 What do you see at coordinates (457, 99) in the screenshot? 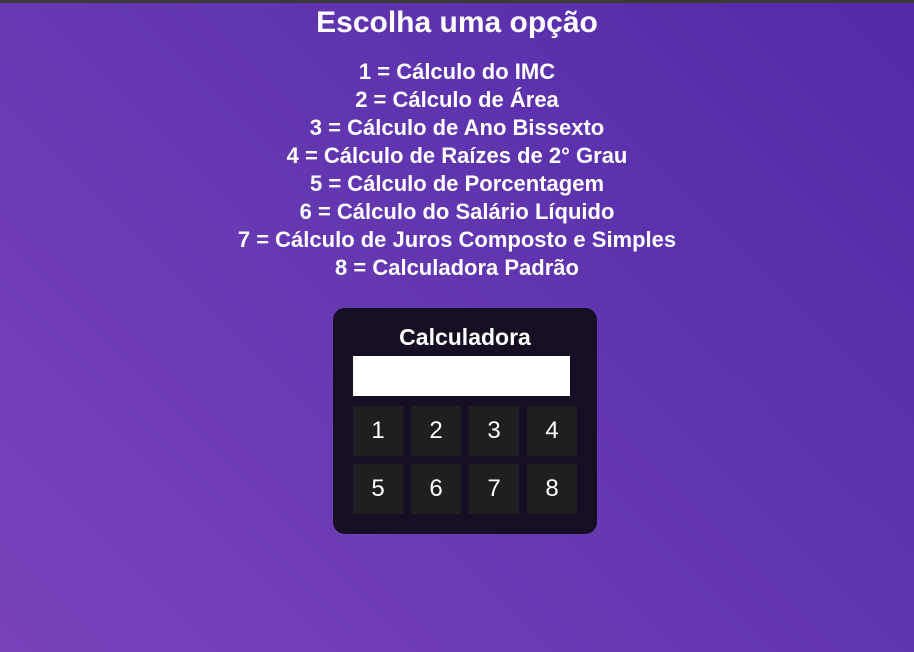
I see `option-area: 2 = Cálculo de Área` at bounding box center [457, 99].